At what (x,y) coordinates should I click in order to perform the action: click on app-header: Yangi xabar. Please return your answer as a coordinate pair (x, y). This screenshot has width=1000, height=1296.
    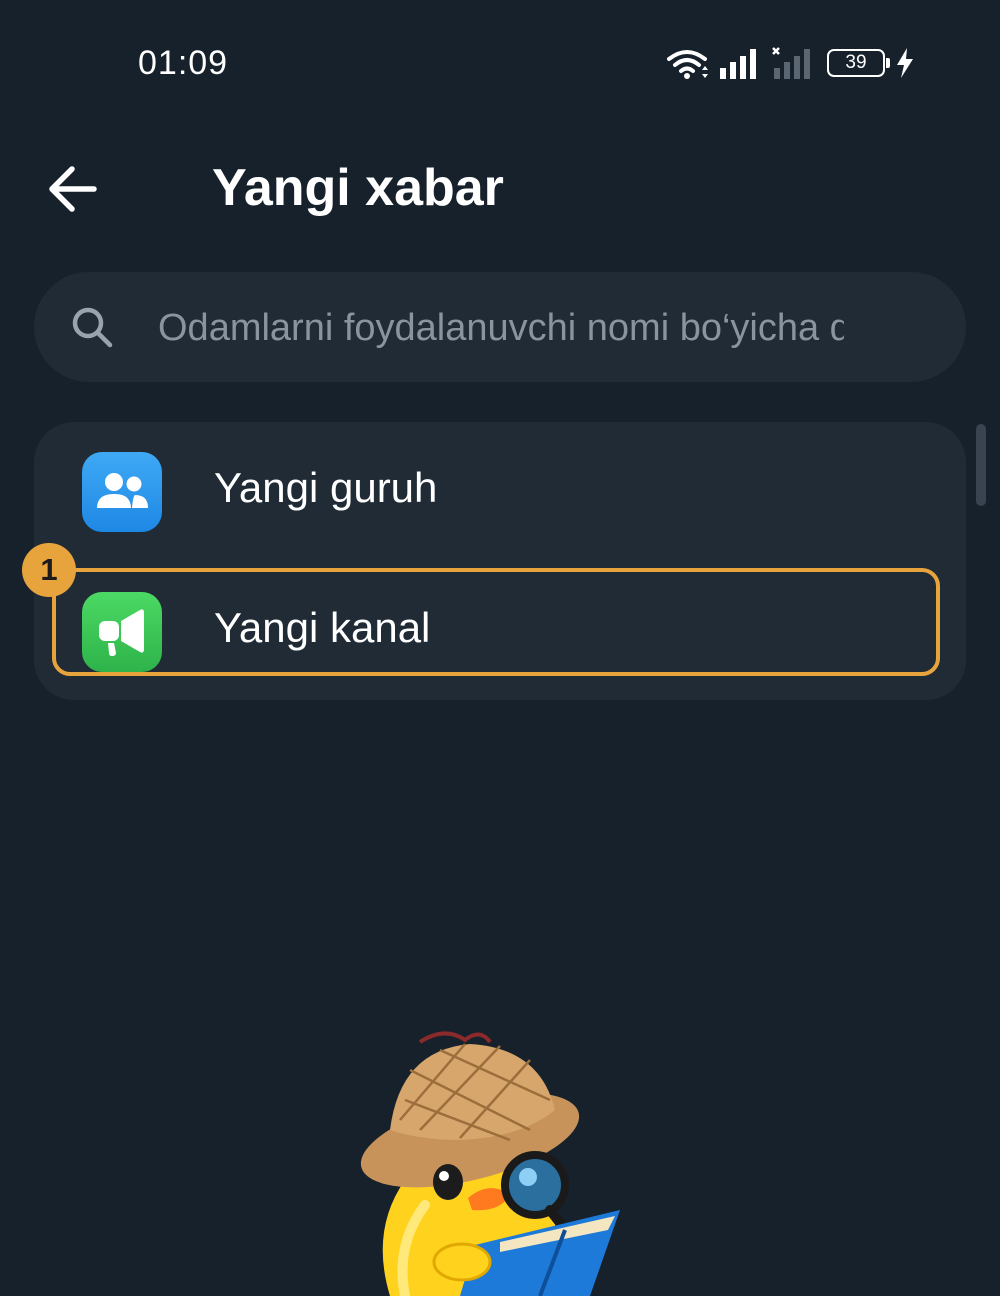
    Looking at the image, I should click on (500, 190).